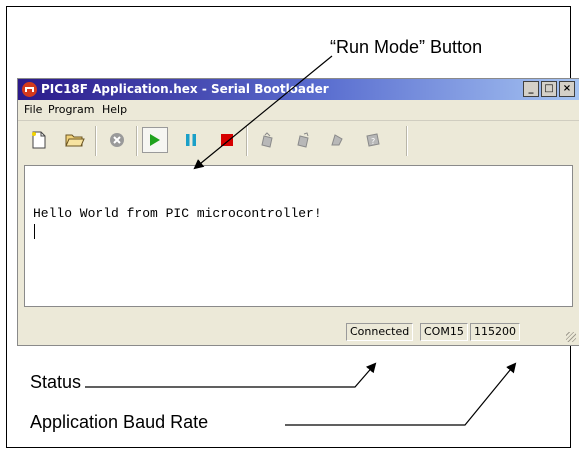 The height and width of the screenshot is (456, 579). Describe the element at coordinates (401, 394) in the screenshot. I see `baud-leader` at that location.